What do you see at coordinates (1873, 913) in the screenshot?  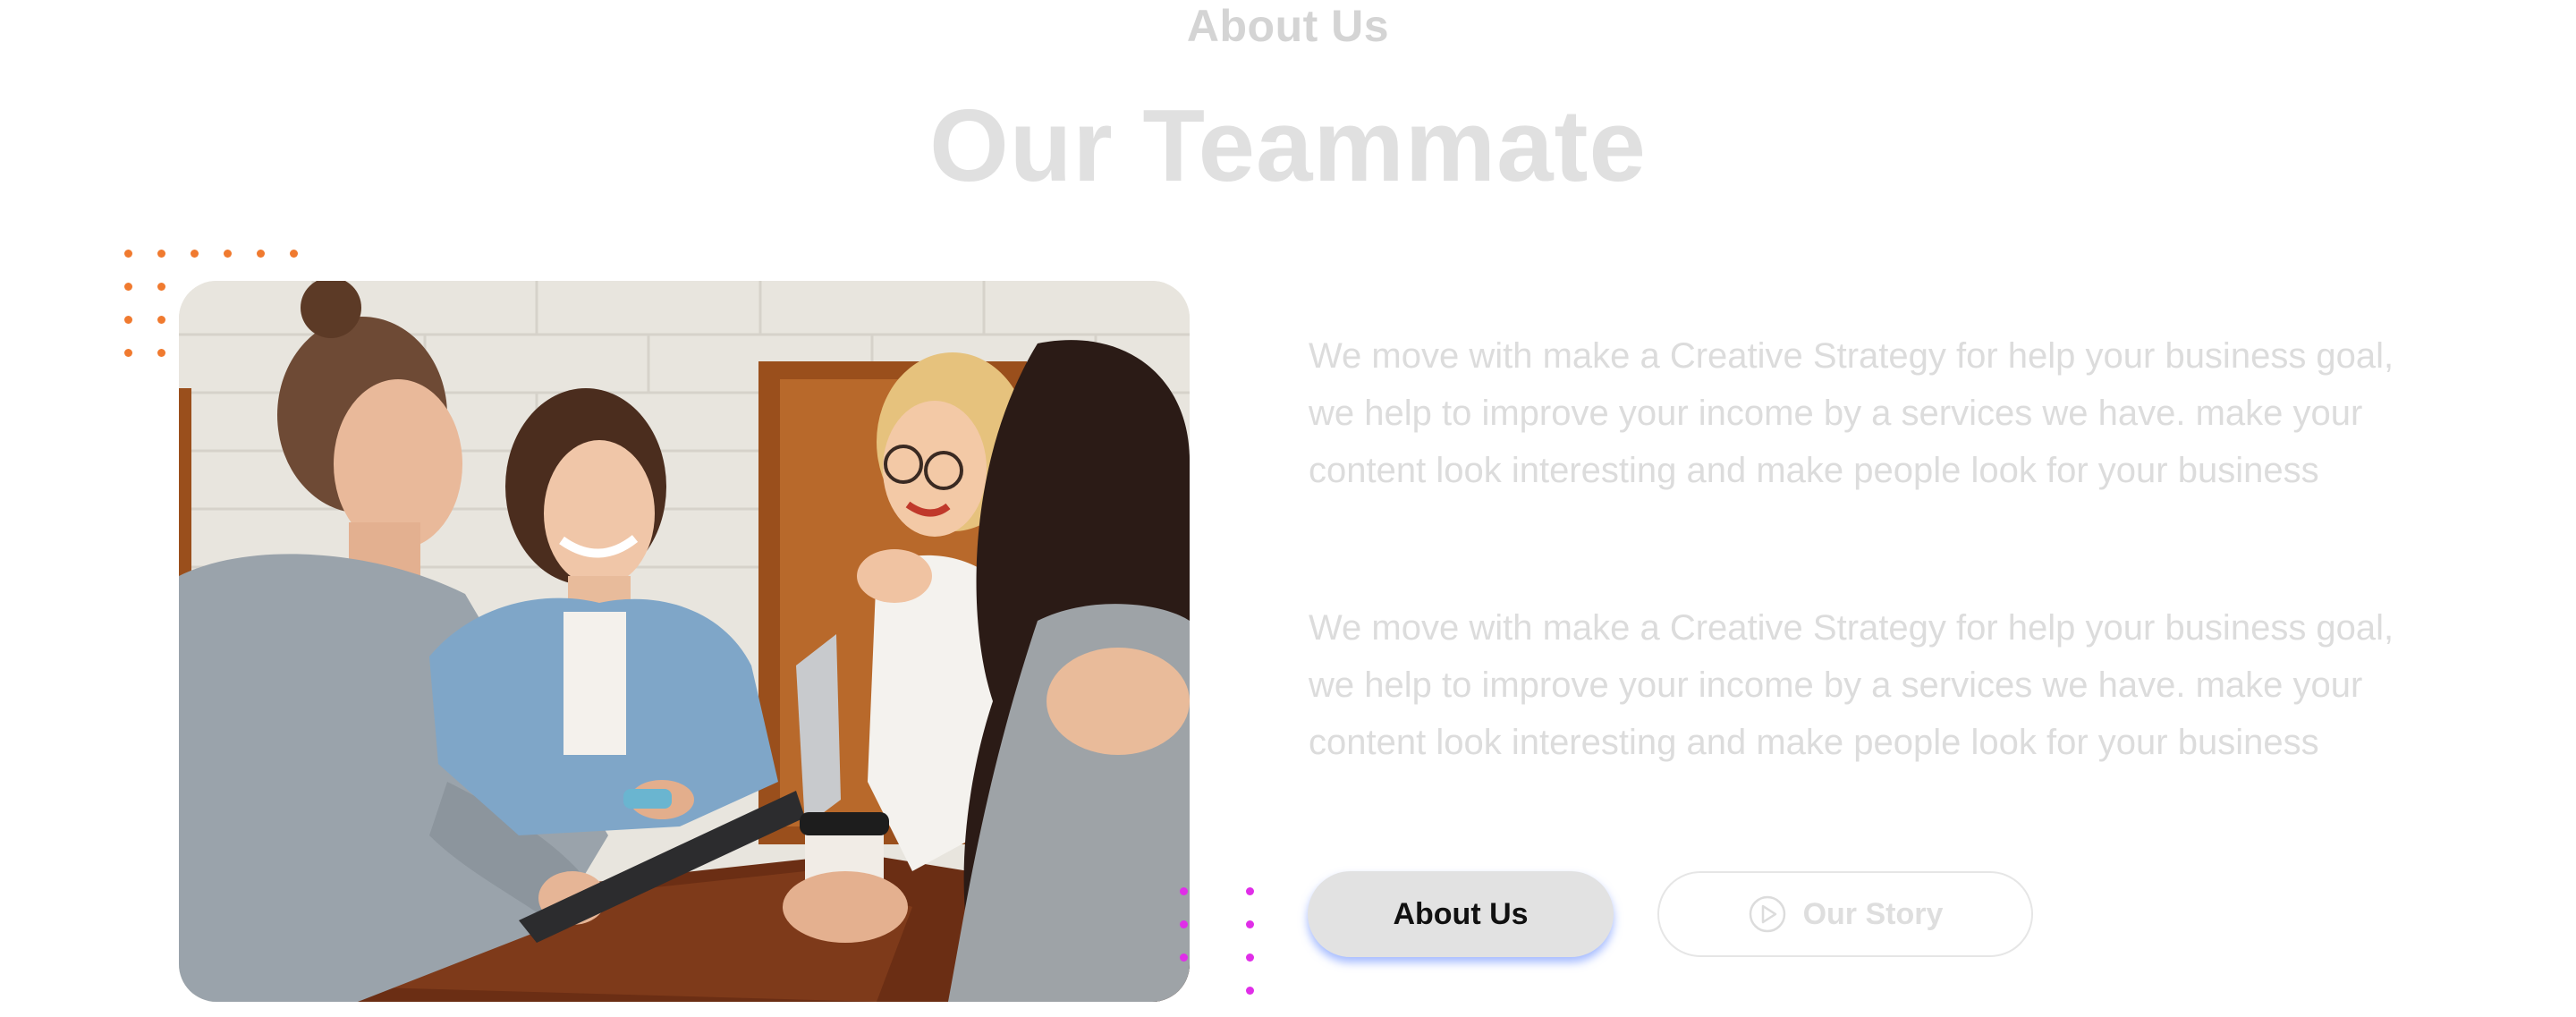 I see `our-story-label: Our Story` at bounding box center [1873, 913].